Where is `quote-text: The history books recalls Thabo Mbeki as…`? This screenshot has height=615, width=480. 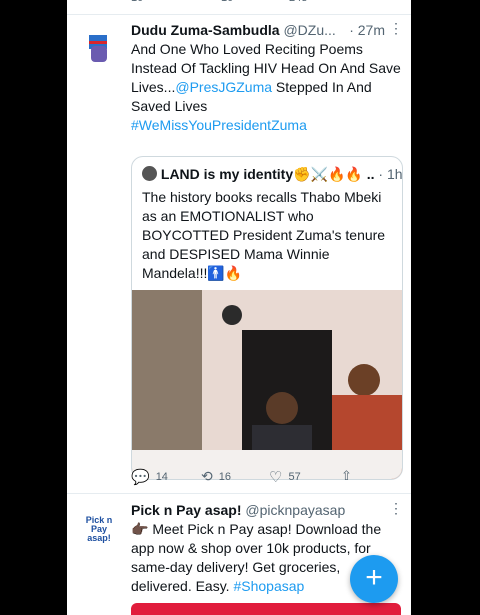
quote-text: The history books recalls Thabo Mbeki as… is located at coordinates (264, 235).